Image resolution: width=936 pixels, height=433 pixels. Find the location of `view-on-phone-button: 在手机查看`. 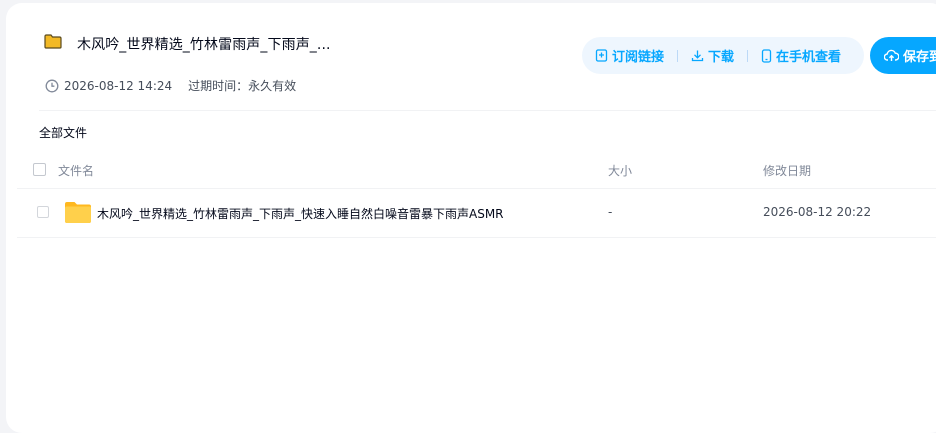

view-on-phone-button: 在手机查看 is located at coordinates (801, 55).